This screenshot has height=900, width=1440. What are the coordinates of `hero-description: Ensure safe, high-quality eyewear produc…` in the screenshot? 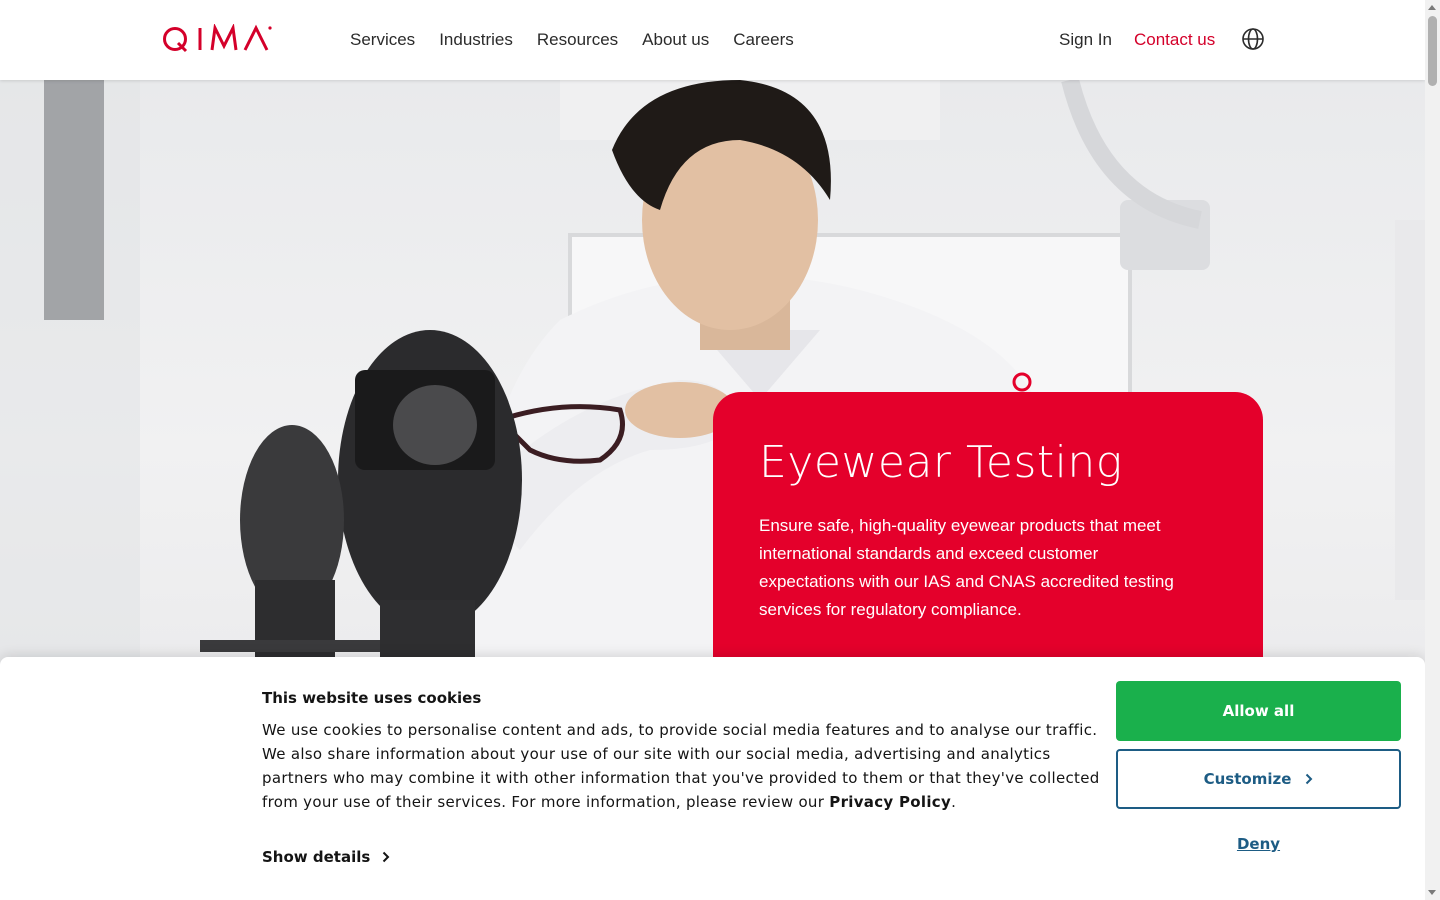 It's located at (966, 567).